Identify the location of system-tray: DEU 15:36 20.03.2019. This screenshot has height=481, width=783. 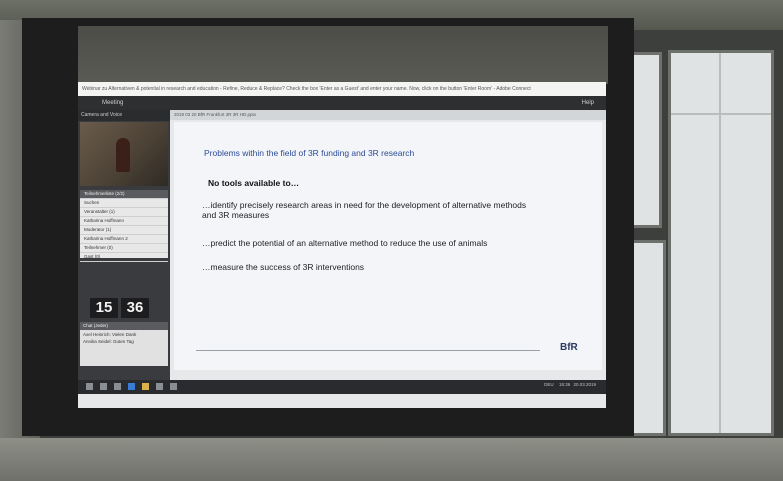
(570, 384).